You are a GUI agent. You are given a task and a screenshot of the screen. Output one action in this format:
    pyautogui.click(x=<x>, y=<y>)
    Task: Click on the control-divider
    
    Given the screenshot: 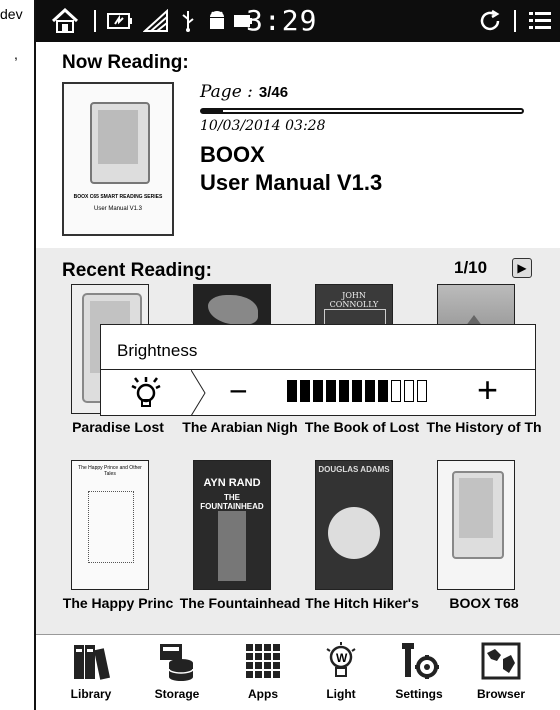 What is the action you would take?
    pyautogui.click(x=198, y=393)
    